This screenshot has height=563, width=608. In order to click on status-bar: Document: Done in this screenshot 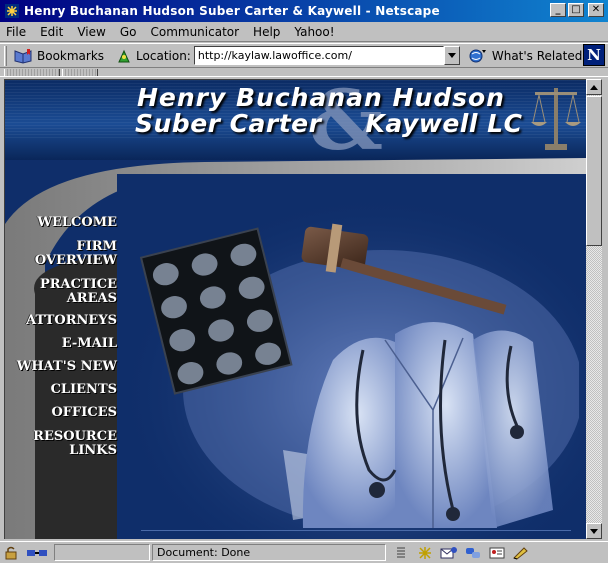, I will do `click(304, 552)`.